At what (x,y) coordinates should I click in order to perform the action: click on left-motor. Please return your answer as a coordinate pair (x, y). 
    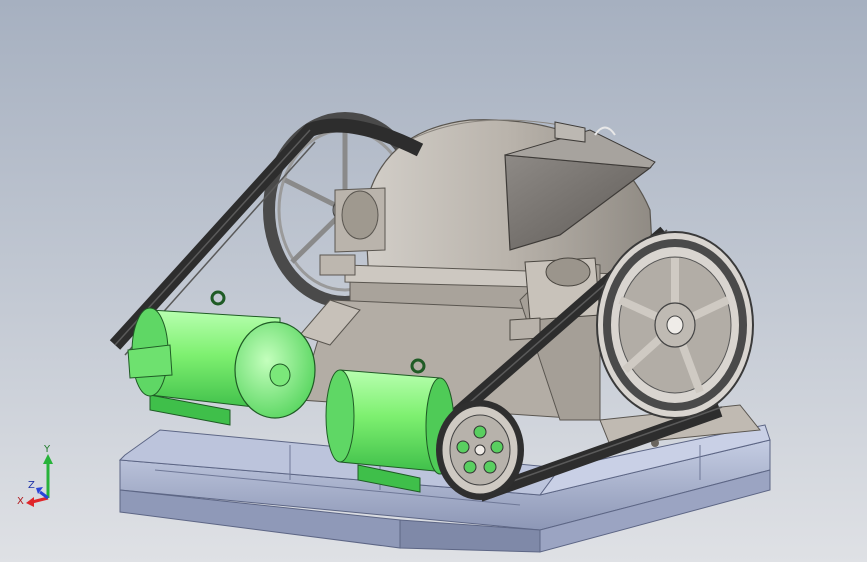
    Looking at the image, I should click on (221, 358).